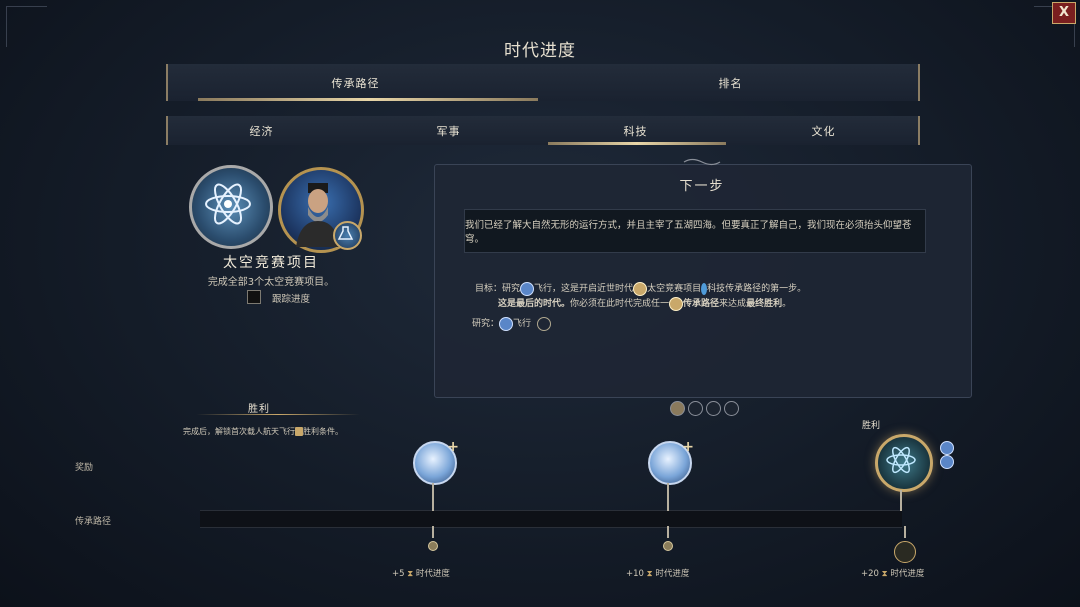 The width and height of the screenshot is (1080, 607). I want to click on legacy-row-label: 传承路径, so click(93, 522).